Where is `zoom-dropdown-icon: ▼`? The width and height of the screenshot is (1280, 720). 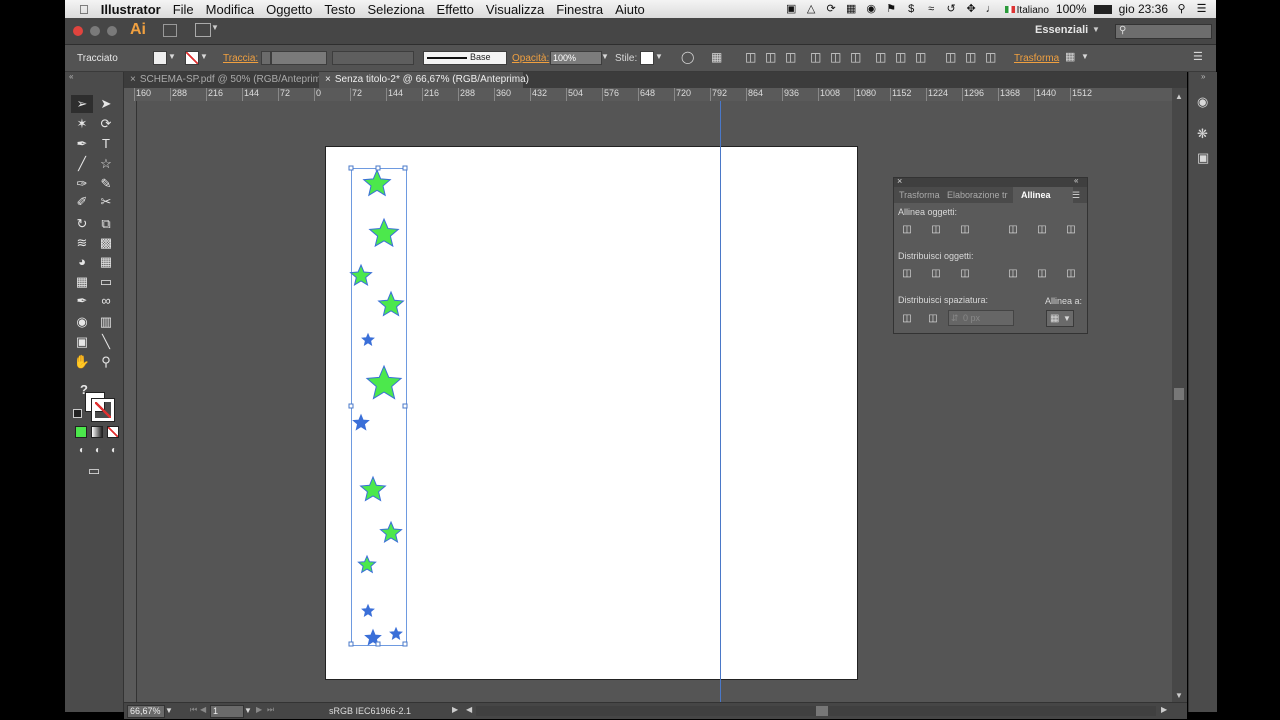 zoom-dropdown-icon: ▼ is located at coordinates (169, 710).